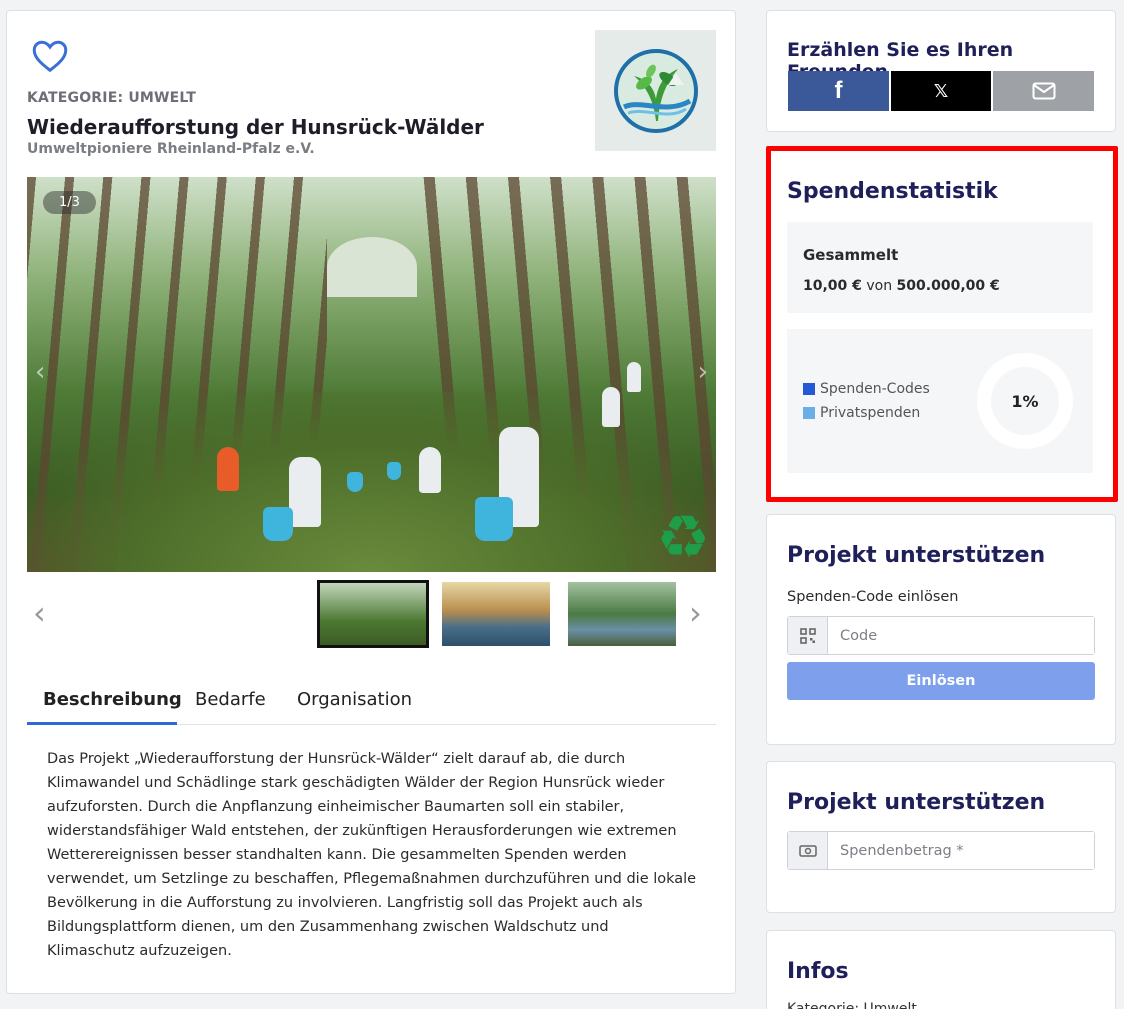 This screenshot has width=1124, height=1009. Describe the element at coordinates (870, 413) in the screenshot. I see `legend-label: Privatspenden` at that location.